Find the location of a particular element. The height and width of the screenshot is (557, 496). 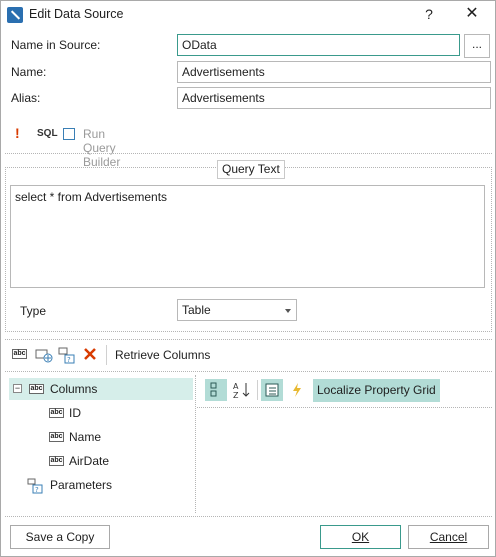

alias-label: Alias: is located at coordinates (26, 98).